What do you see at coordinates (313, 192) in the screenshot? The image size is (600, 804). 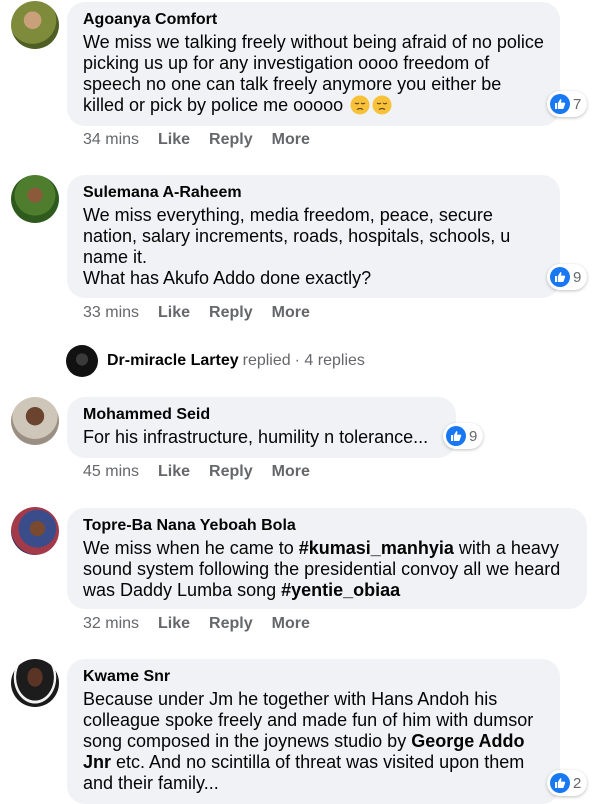 I see `comment-author: Sulemana A-Raheem` at bounding box center [313, 192].